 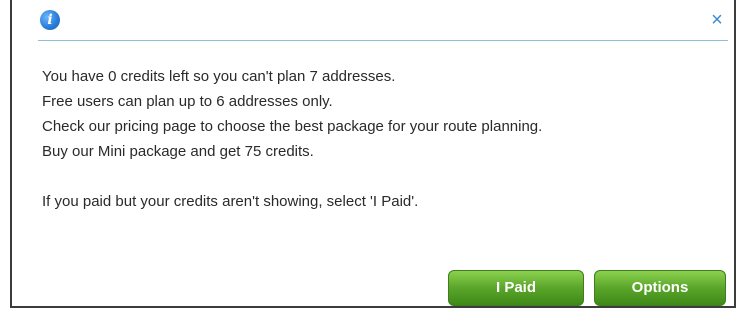 What do you see at coordinates (516, 288) in the screenshot?
I see `i-paid-button: I Paid` at bounding box center [516, 288].